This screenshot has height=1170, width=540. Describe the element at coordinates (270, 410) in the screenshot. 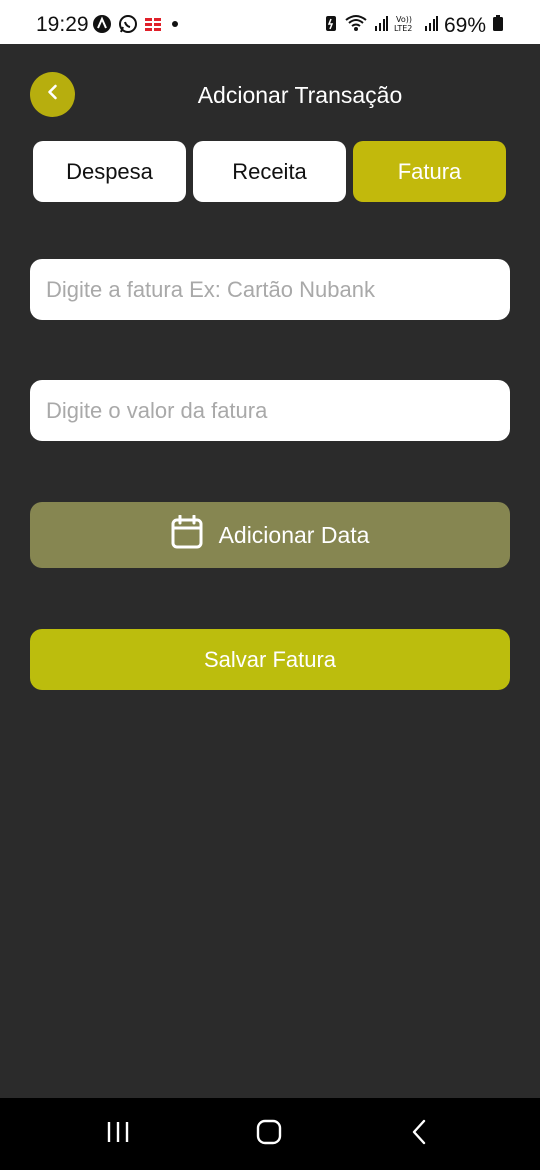

I see `fatura-value-input` at that location.